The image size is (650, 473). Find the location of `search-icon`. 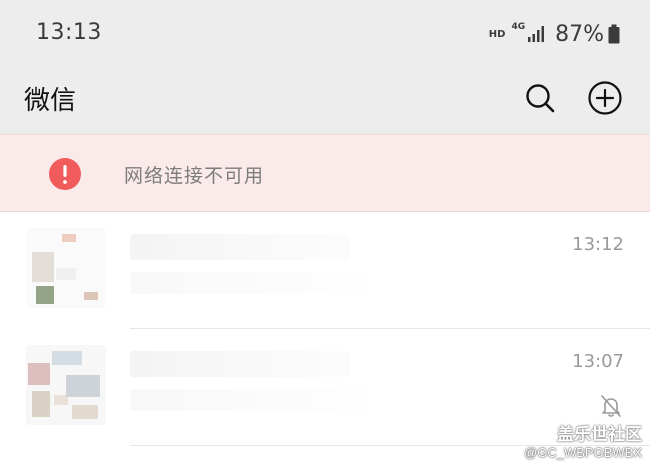

search-icon is located at coordinates (540, 98).